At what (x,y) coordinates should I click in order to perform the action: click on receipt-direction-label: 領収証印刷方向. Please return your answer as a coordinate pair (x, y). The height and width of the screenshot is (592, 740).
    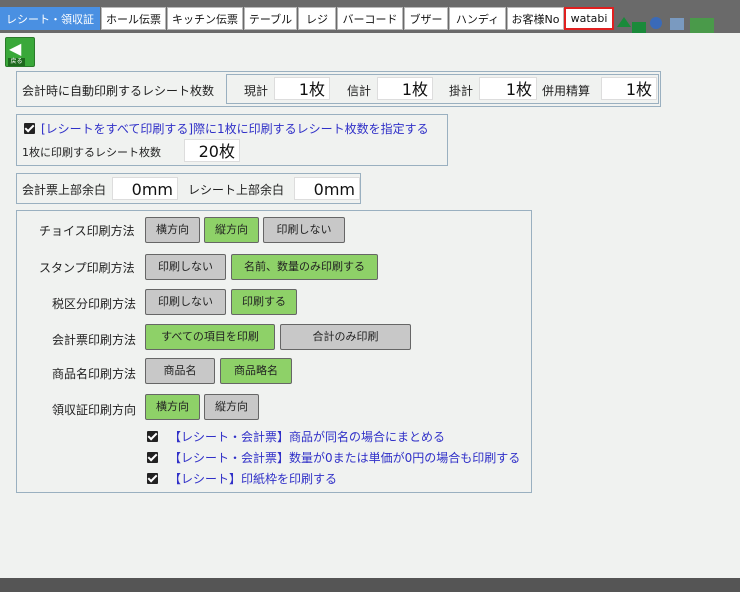
    Looking at the image, I should click on (94, 410).